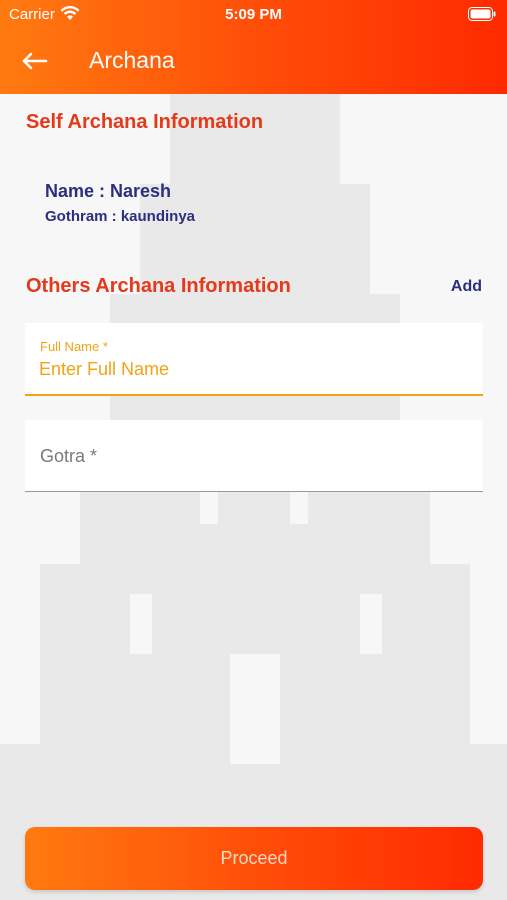  I want to click on others-archana-heading: Others Archana Information, so click(158, 286).